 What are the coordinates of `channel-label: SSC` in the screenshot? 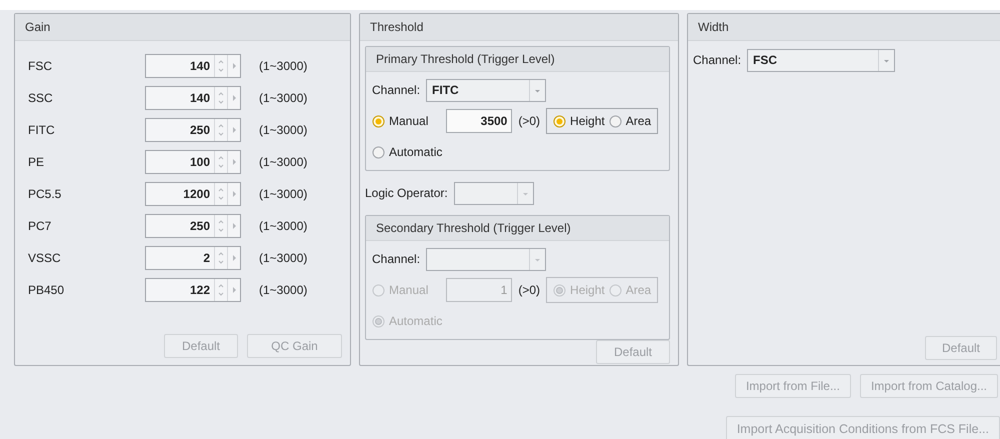 It's located at (41, 98).